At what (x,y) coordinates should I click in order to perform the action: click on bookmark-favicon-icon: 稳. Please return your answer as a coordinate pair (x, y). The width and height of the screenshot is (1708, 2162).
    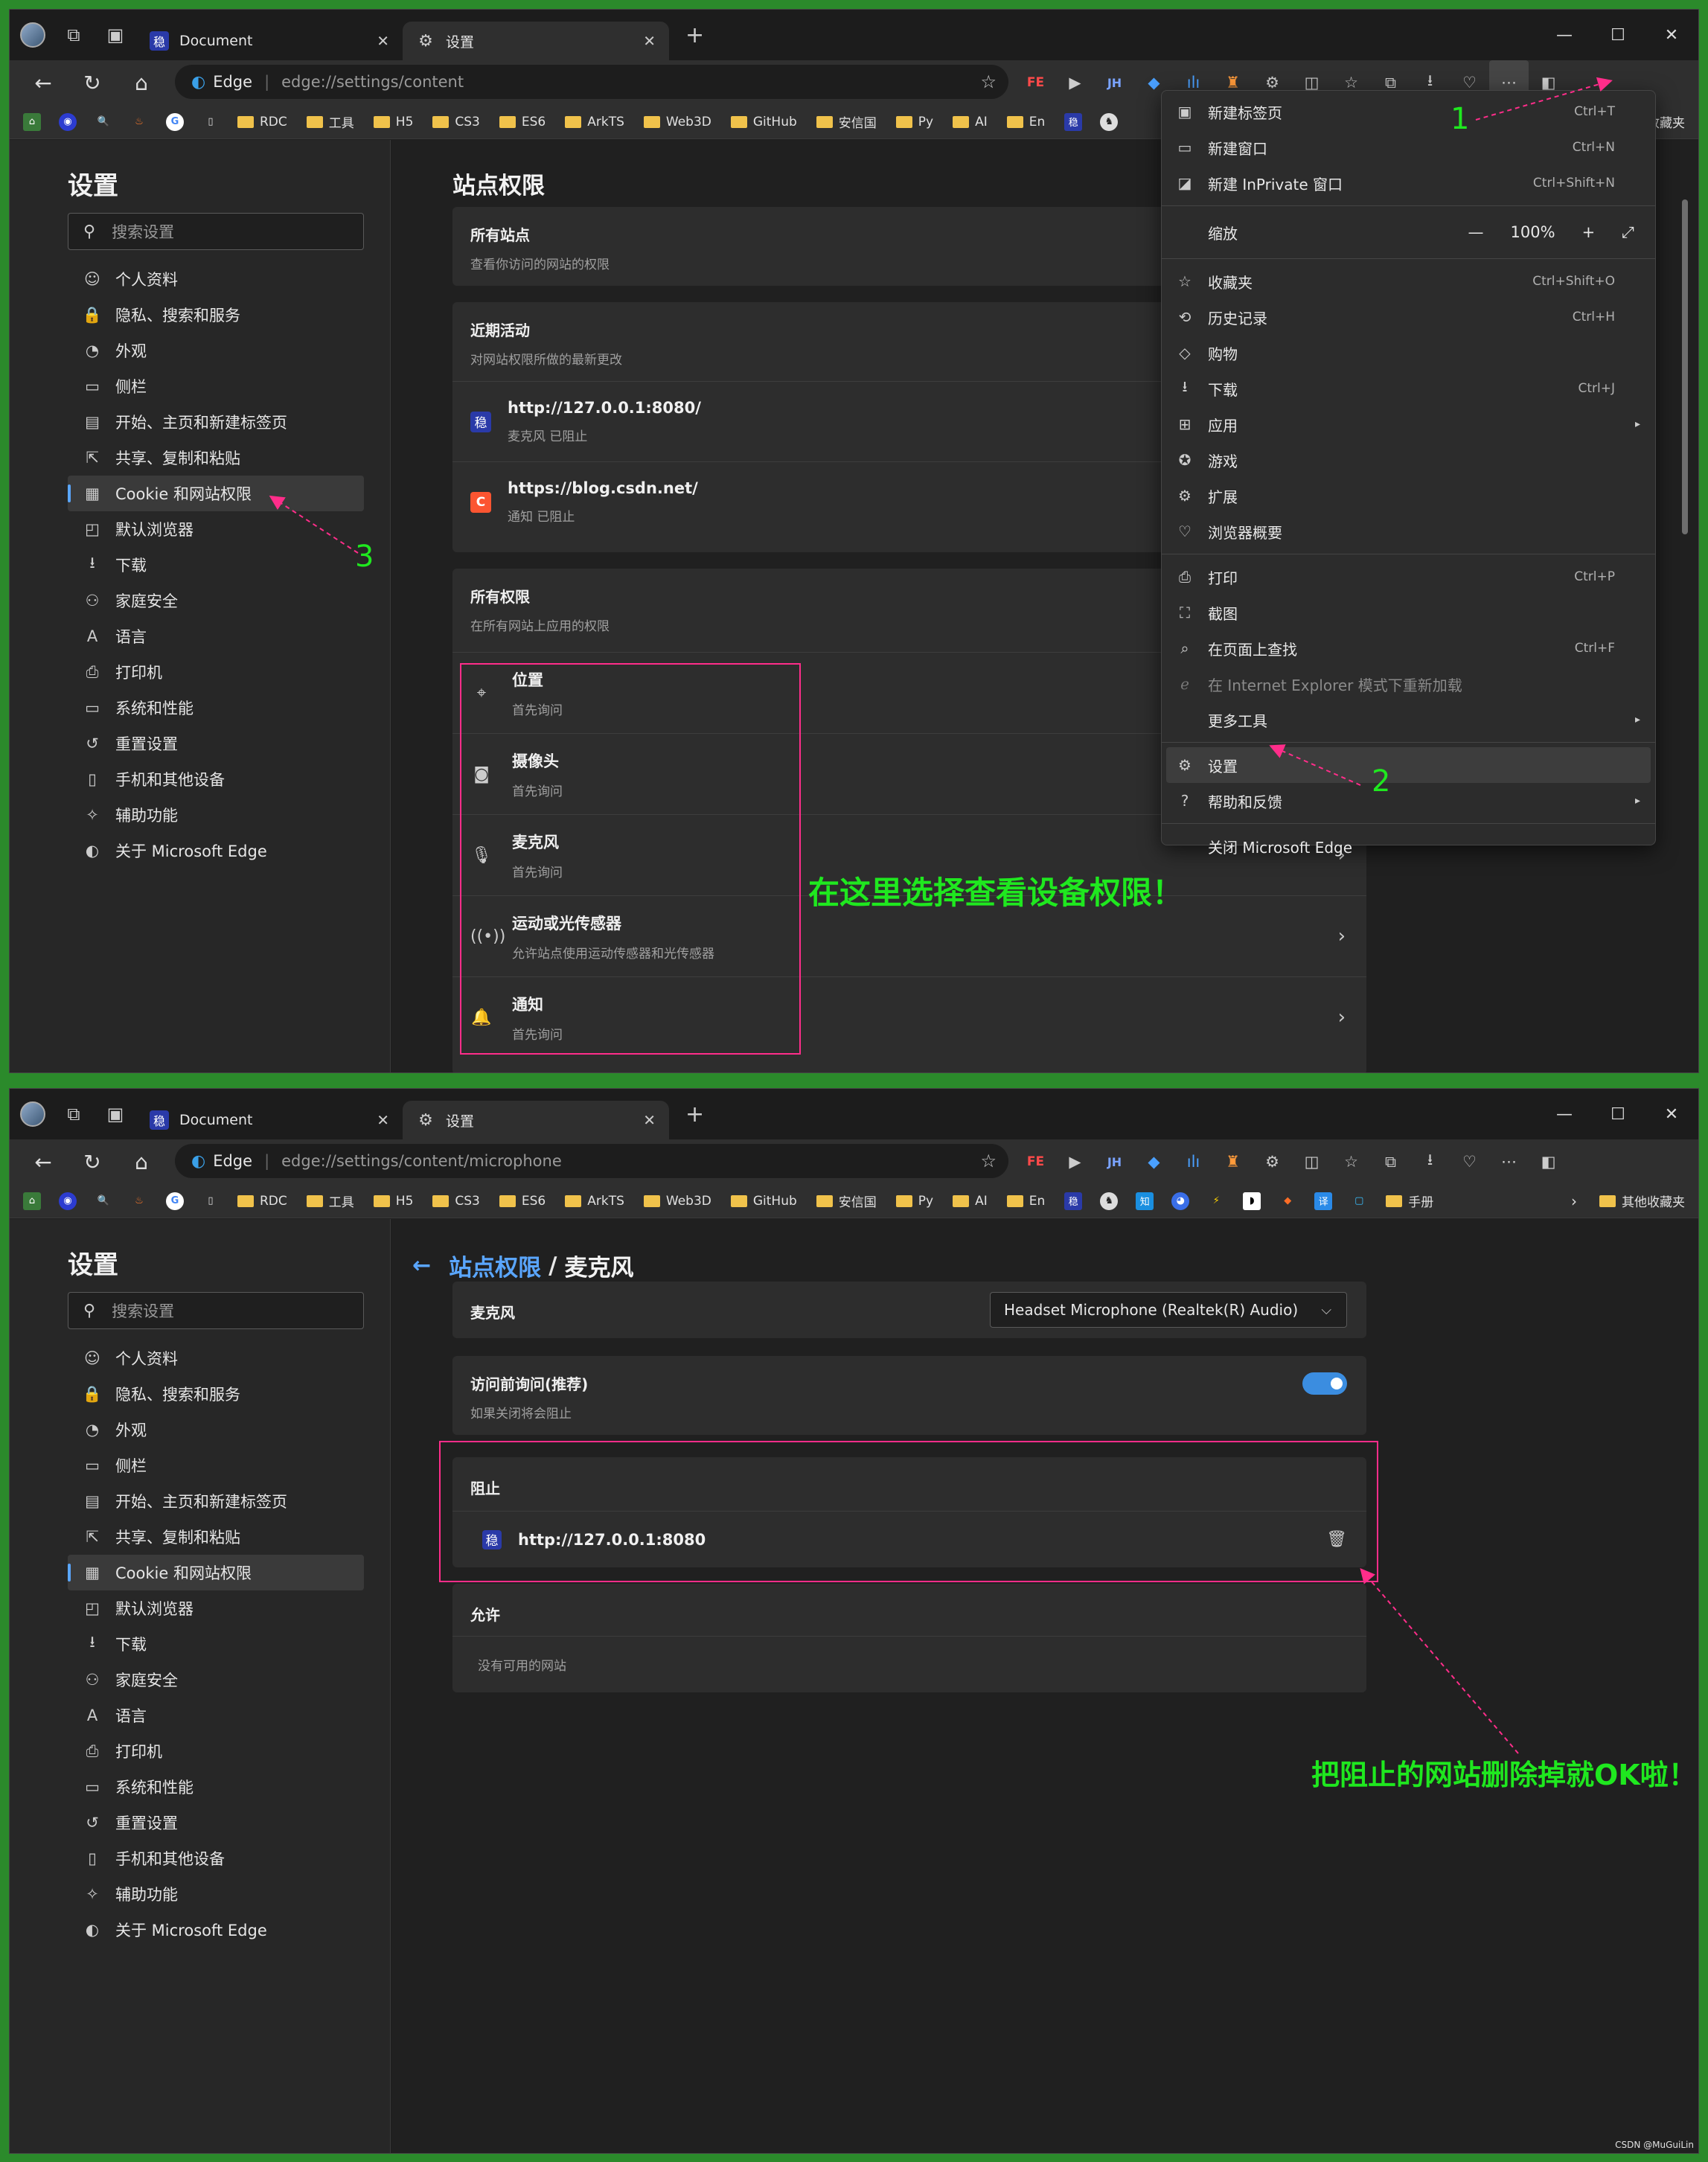
    Looking at the image, I should click on (1073, 1201).